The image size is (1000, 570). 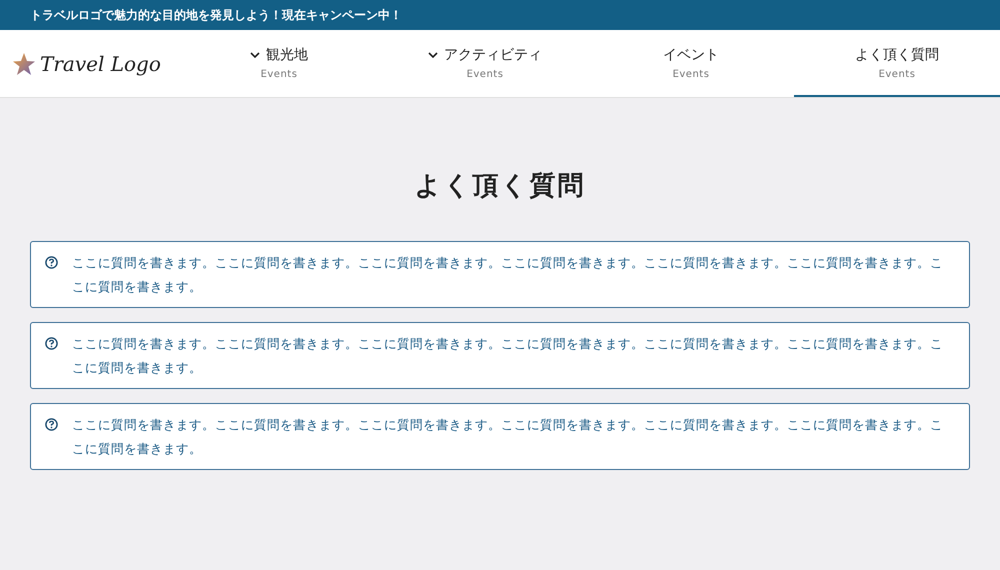 What do you see at coordinates (897, 63) in the screenshot?
I see `nav-tab: よく頂く質問 Events` at bounding box center [897, 63].